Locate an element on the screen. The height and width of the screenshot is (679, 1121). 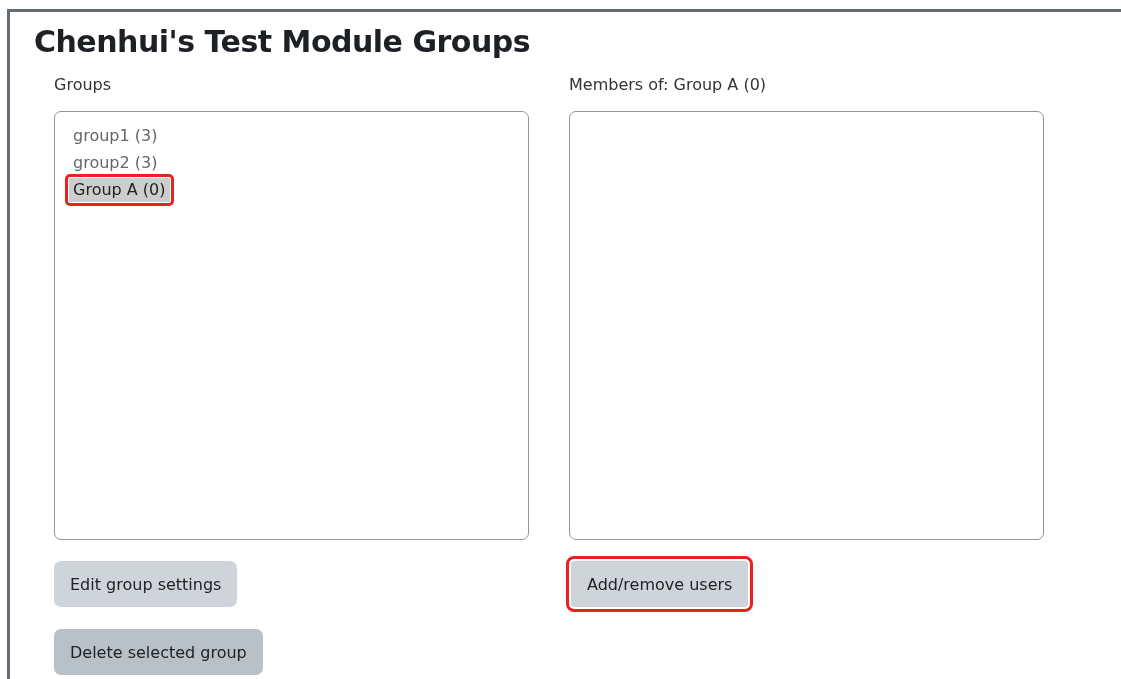
action-button: Edit group settings is located at coordinates (146, 584).